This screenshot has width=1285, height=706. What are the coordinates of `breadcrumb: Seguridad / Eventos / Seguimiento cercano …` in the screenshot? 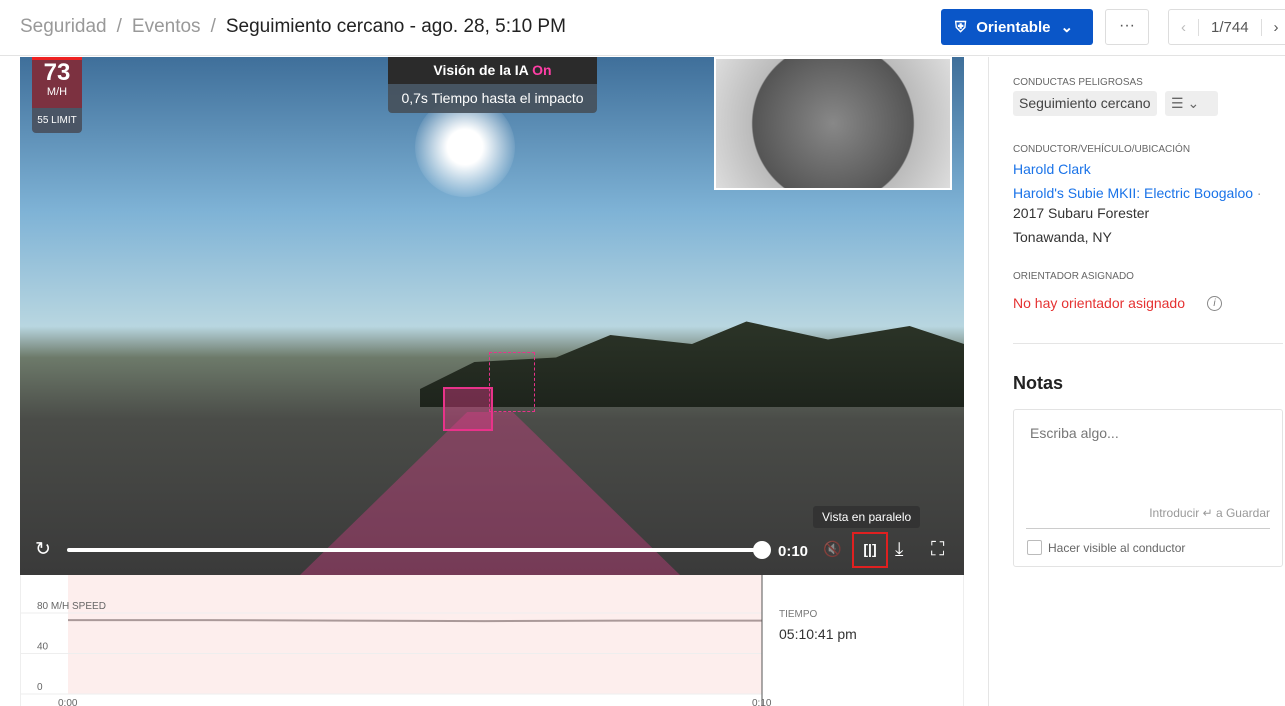 It's located at (293, 27).